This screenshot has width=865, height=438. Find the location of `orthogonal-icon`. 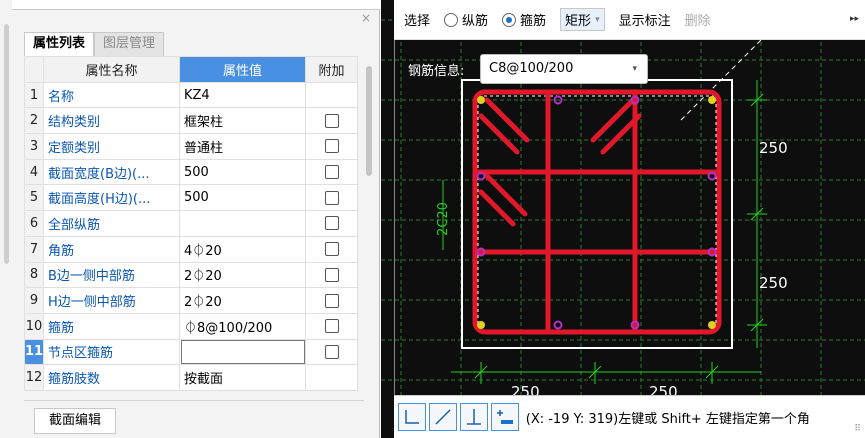

orthogonal-icon is located at coordinates (412, 417).